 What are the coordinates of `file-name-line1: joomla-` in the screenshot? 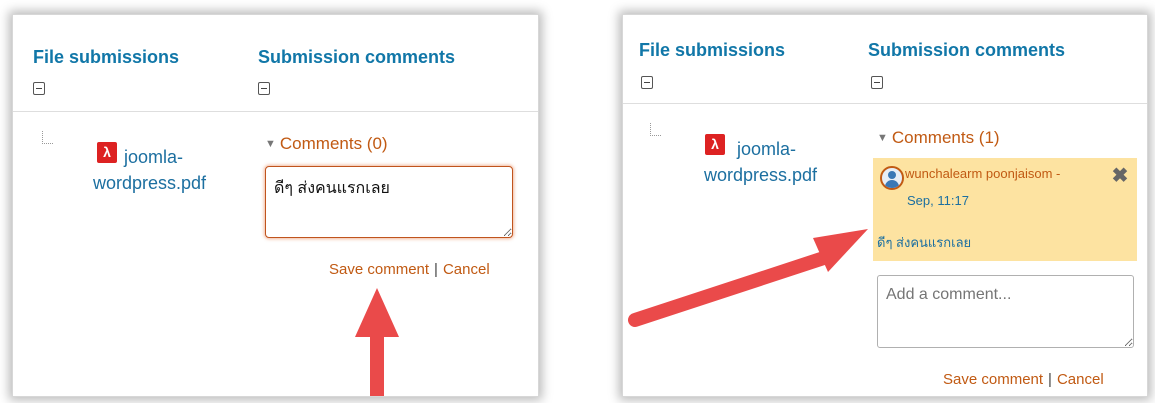 It's located at (153, 157).